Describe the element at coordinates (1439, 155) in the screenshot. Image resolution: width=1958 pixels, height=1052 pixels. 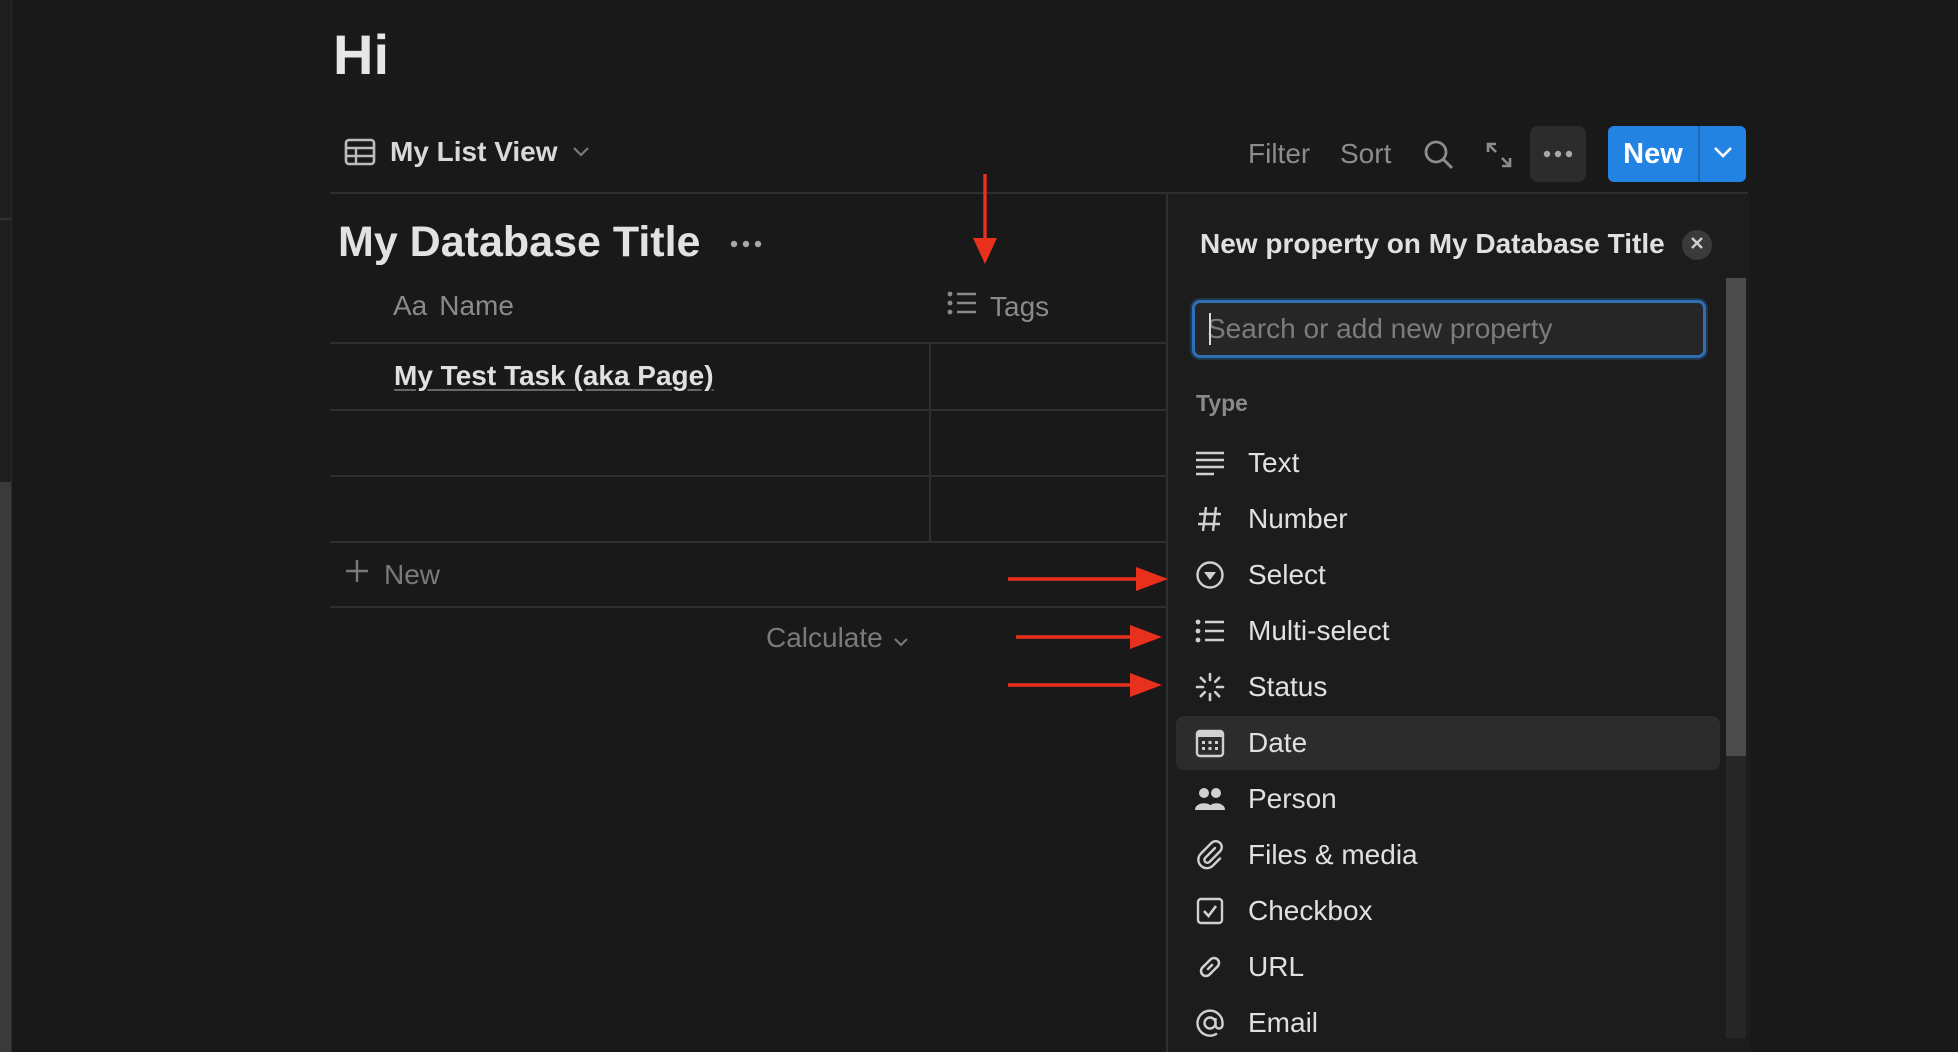
I see `search-icon` at that location.